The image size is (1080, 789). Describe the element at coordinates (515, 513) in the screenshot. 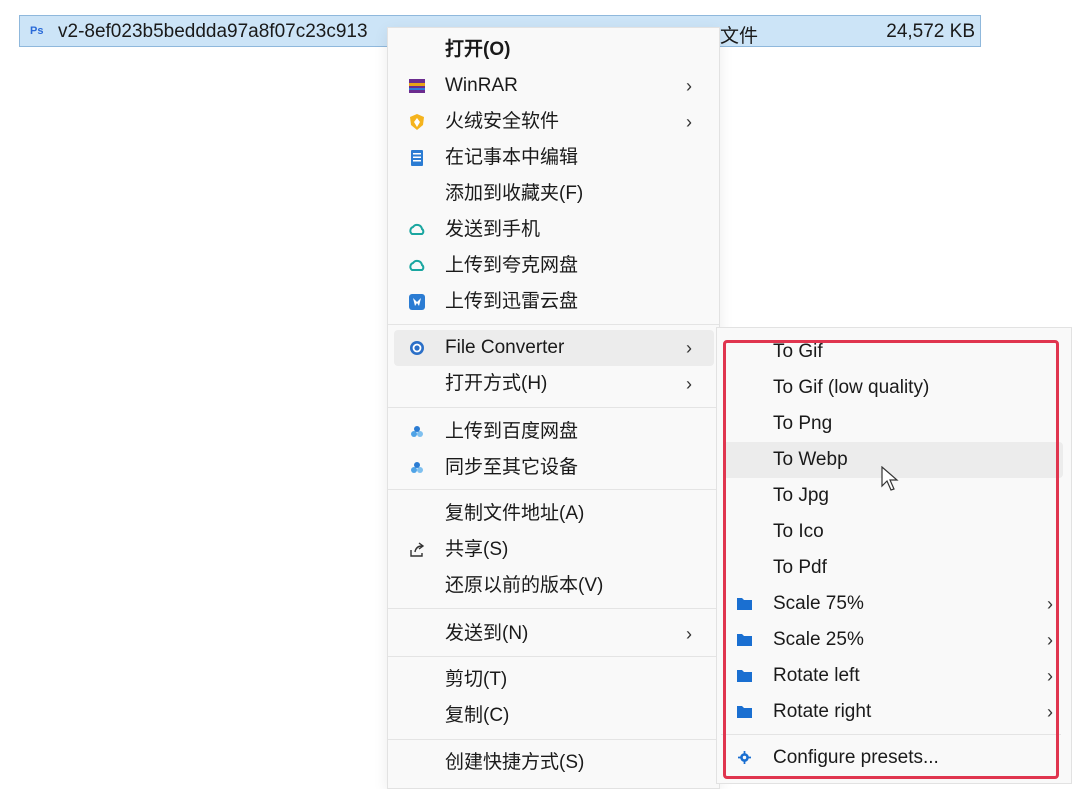

I see `menu-item-label: 复制文件地址(A)` at that location.